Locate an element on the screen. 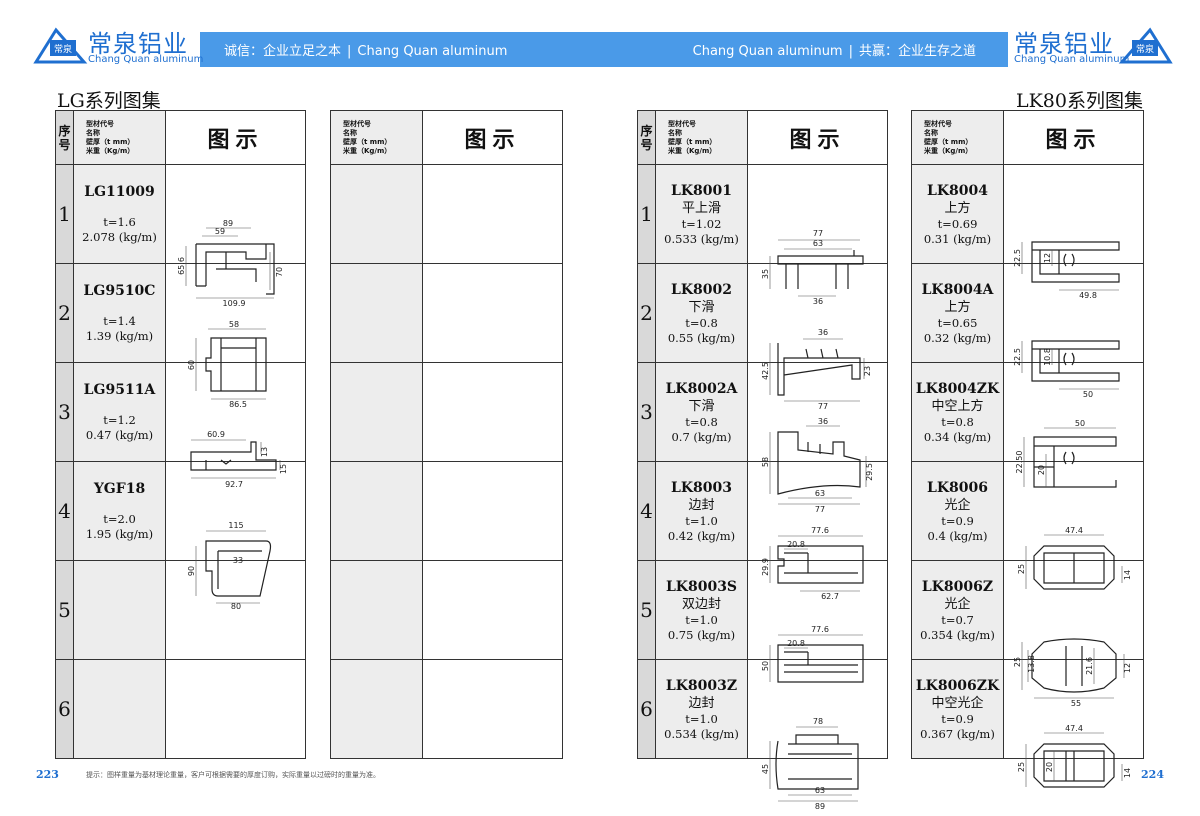  row-info: LG9511A t=1.2 0.47 (kg/m) is located at coordinates (119, 412).